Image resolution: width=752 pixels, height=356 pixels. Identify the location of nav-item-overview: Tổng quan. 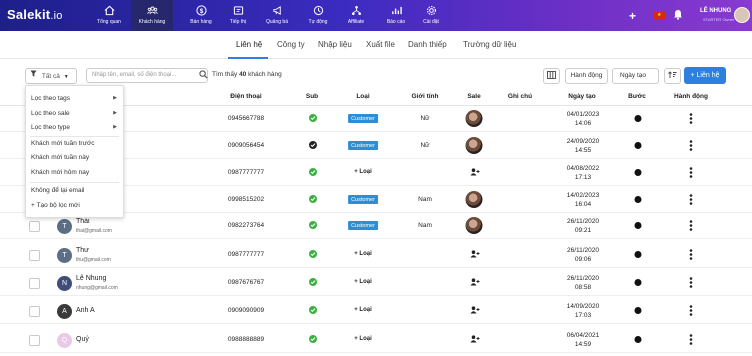
(109, 15).